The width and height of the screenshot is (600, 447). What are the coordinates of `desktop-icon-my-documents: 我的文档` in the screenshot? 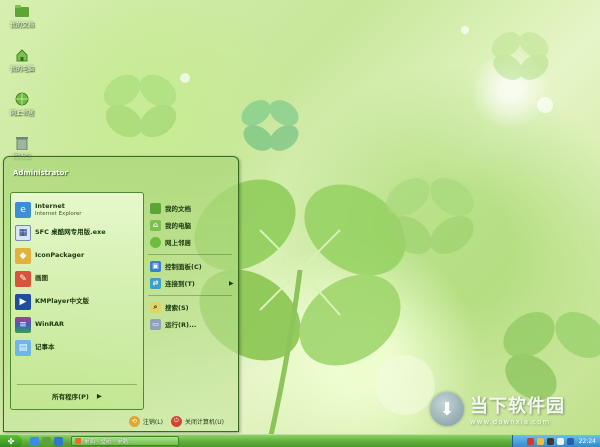 It's located at (22, 16).